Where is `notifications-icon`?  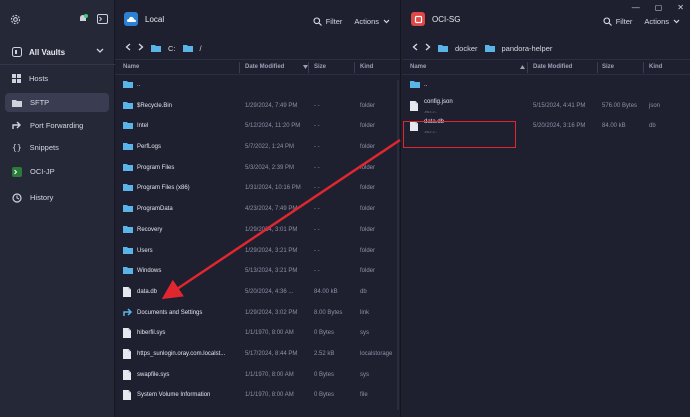 notifications-icon is located at coordinates (83, 19).